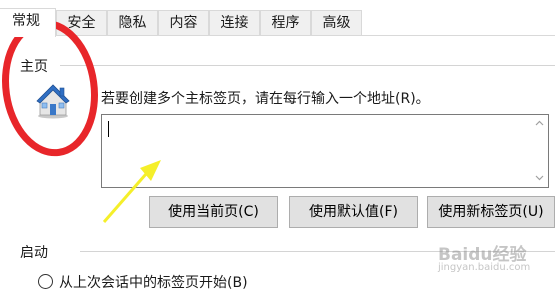 The width and height of the screenshot is (555, 289). Describe the element at coordinates (336, 22) in the screenshot. I see `tab-advanced: 高级` at that location.